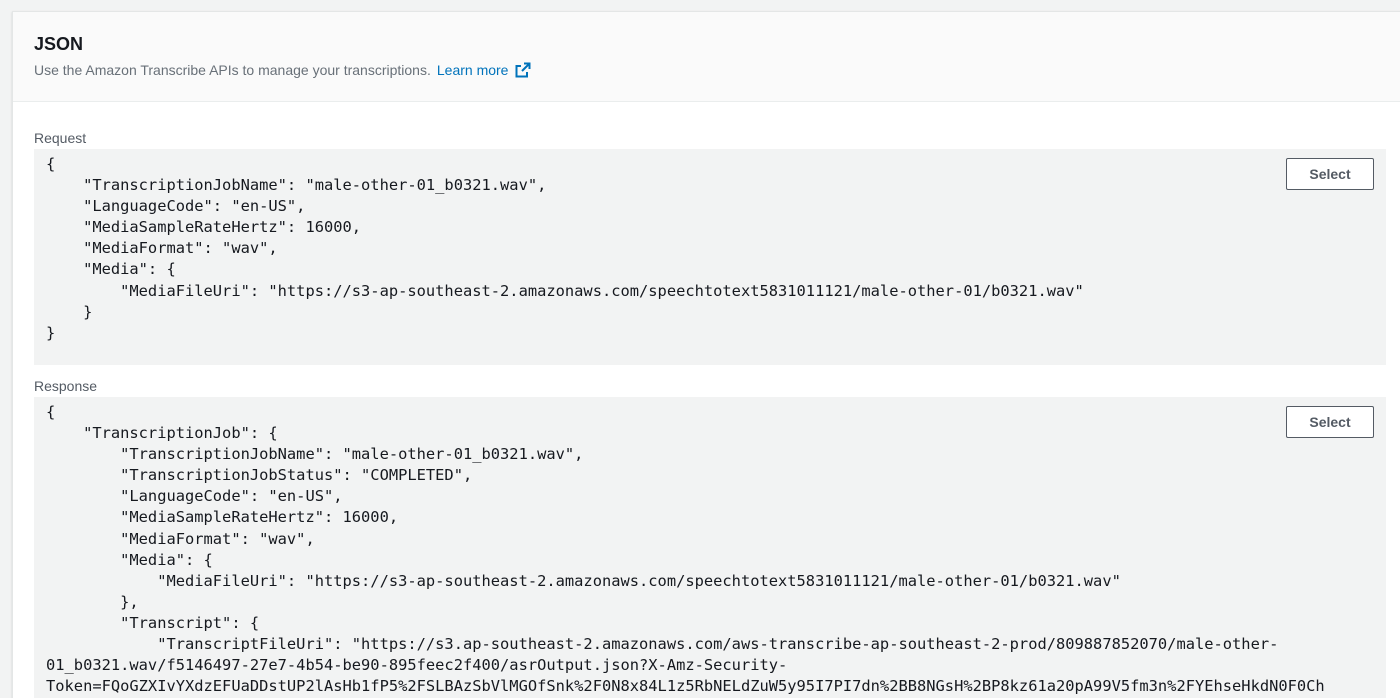 Image resolution: width=1400 pixels, height=698 pixels. Describe the element at coordinates (523, 70) in the screenshot. I see `external-link-icon` at that location.